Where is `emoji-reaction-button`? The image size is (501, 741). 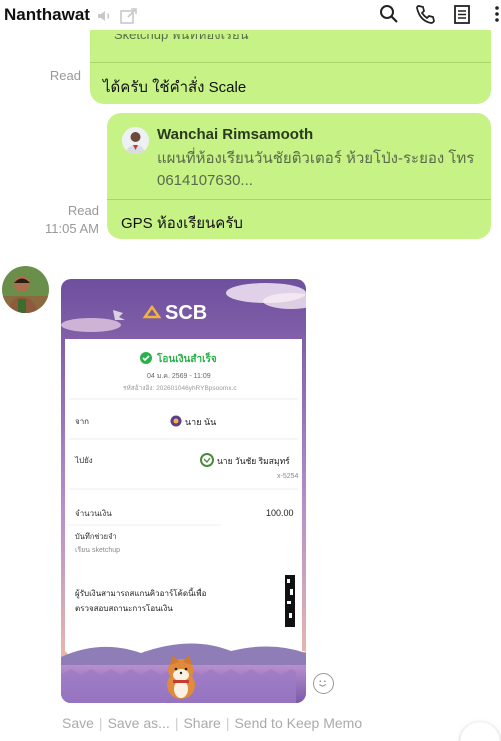
emoji-reaction-button is located at coordinates (323, 683).